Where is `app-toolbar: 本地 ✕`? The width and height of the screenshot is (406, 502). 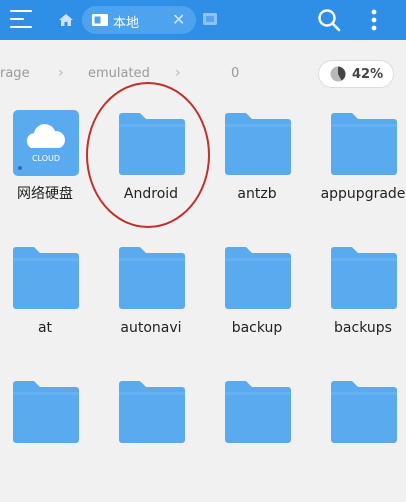
app-toolbar: 本地 ✕ is located at coordinates (203, 20).